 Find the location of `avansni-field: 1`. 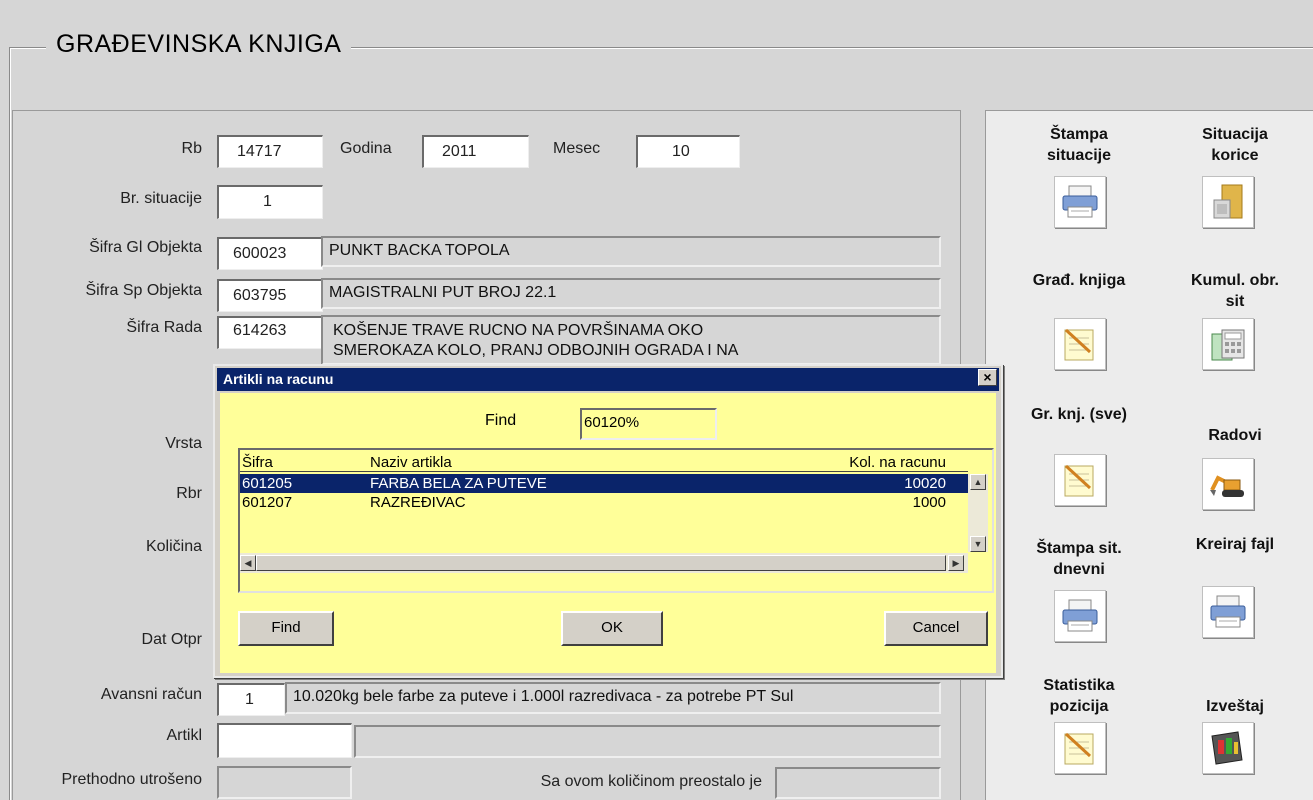

avansni-field: 1 is located at coordinates (251, 699).